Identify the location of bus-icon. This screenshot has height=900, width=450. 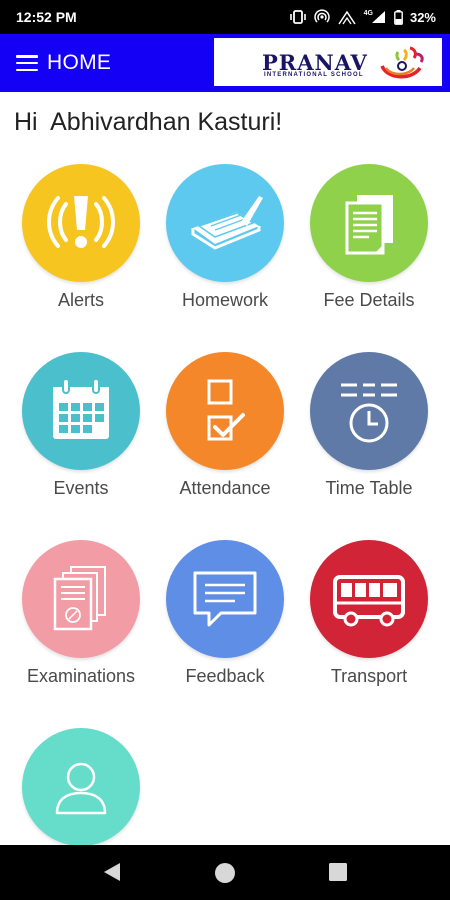
(369, 601).